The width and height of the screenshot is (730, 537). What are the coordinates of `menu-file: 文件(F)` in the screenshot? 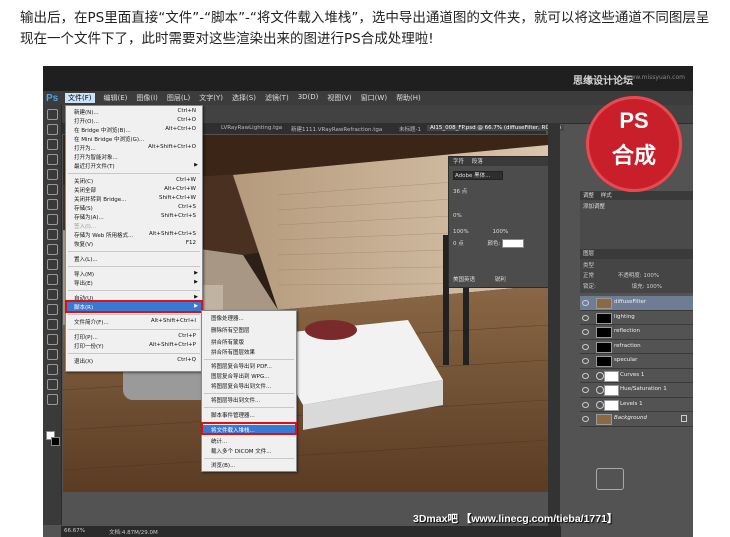 It's located at (80, 98).